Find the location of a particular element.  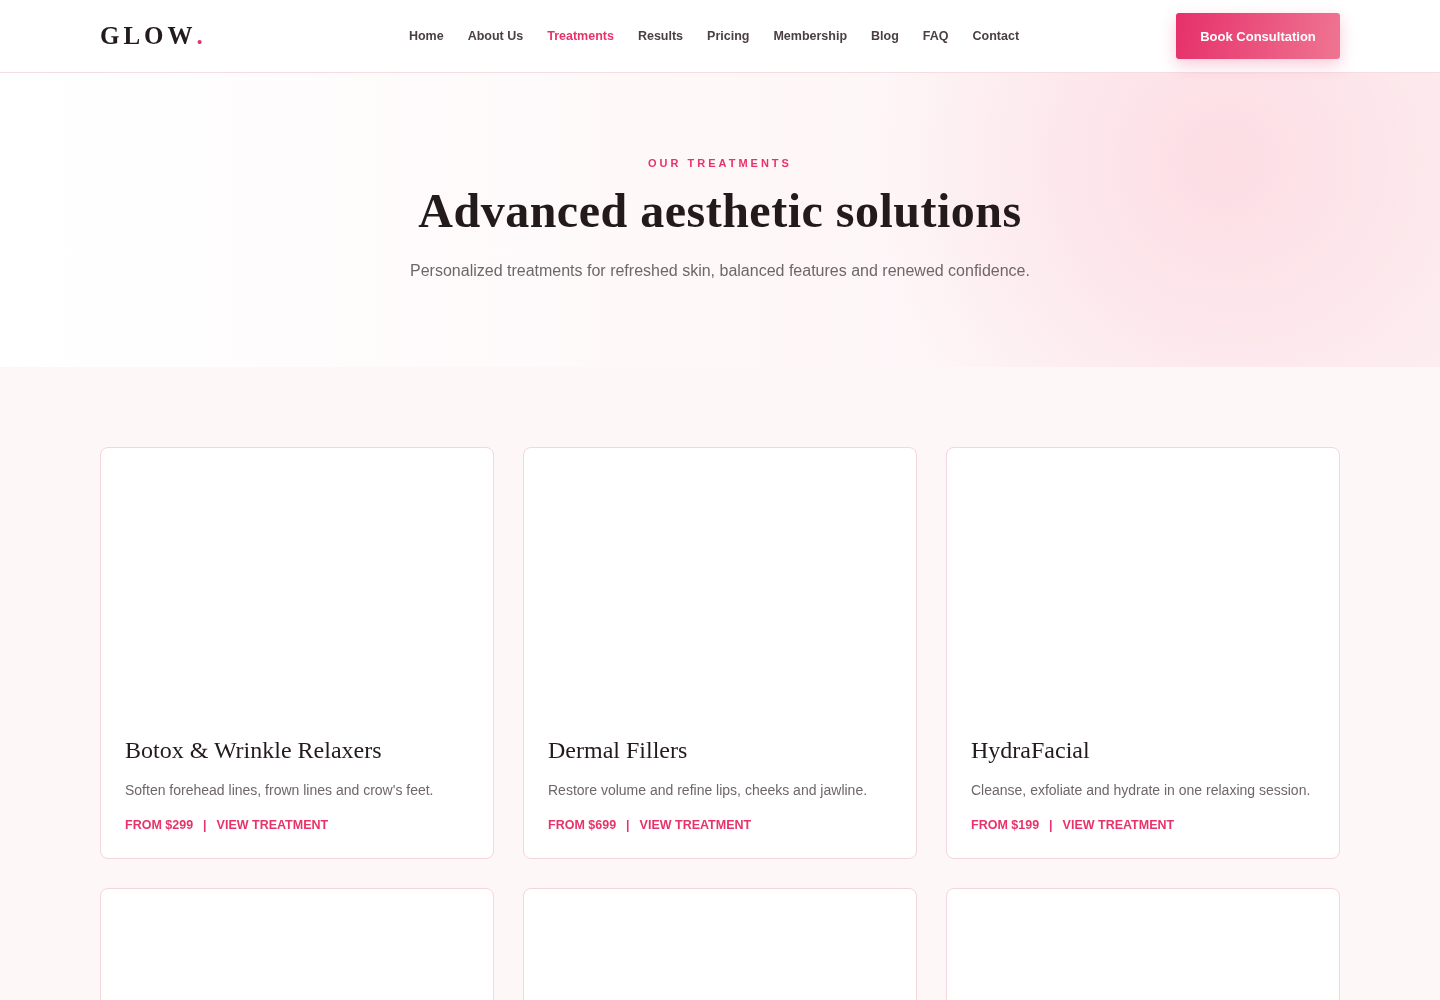

nav-link: FAQ is located at coordinates (935, 36).